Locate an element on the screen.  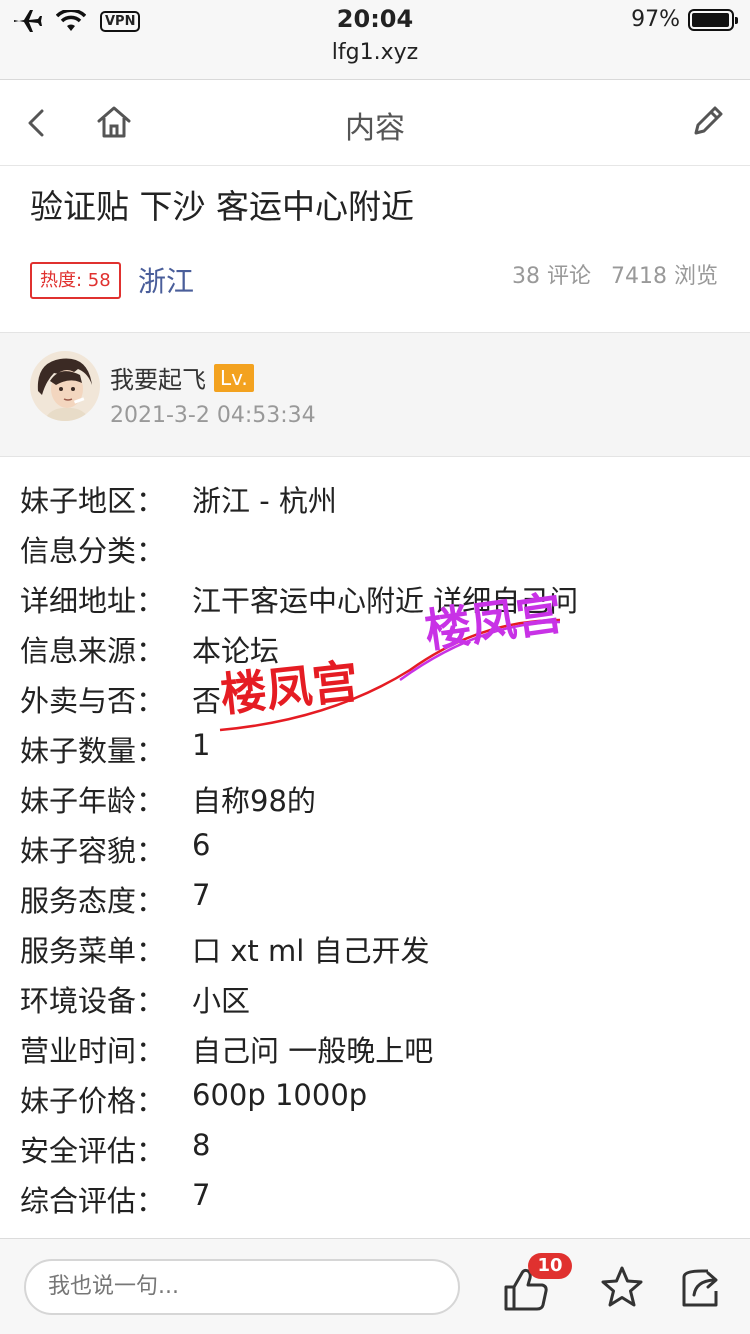
battery-fill is located at coordinates (710, 19).